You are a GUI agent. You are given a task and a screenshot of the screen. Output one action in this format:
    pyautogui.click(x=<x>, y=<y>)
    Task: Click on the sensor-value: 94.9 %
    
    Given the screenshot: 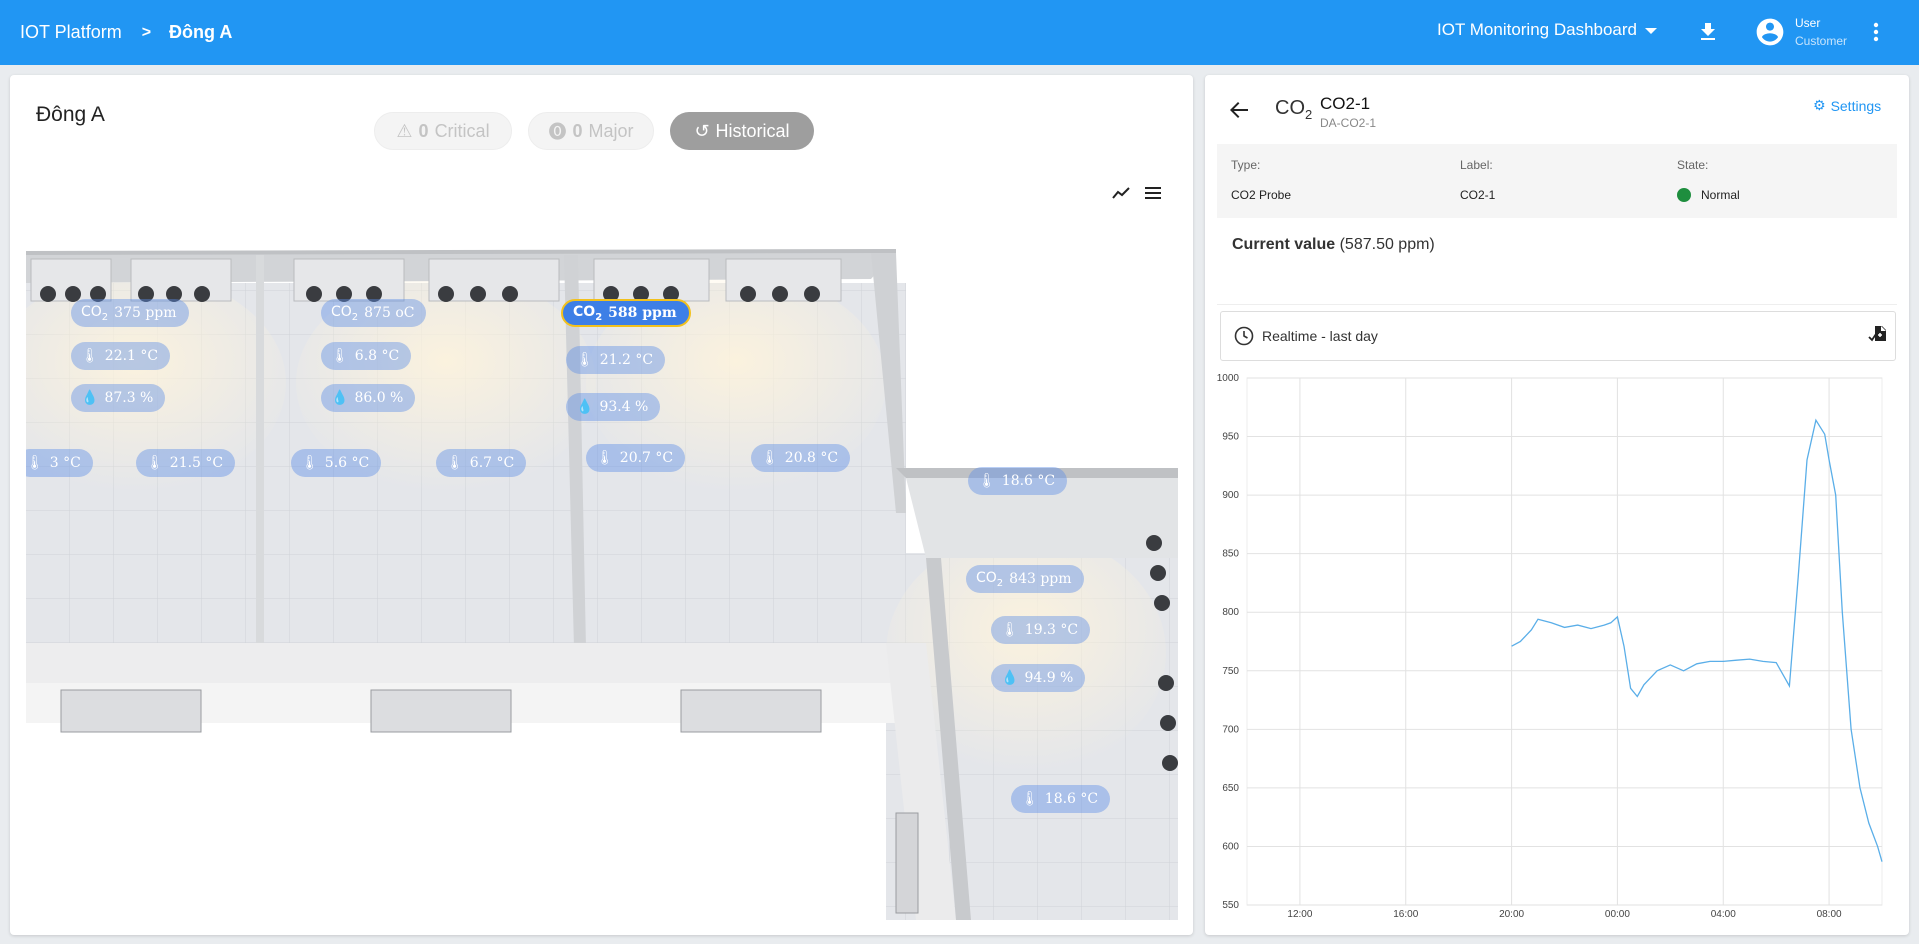 What is the action you would take?
    pyautogui.click(x=1049, y=678)
    